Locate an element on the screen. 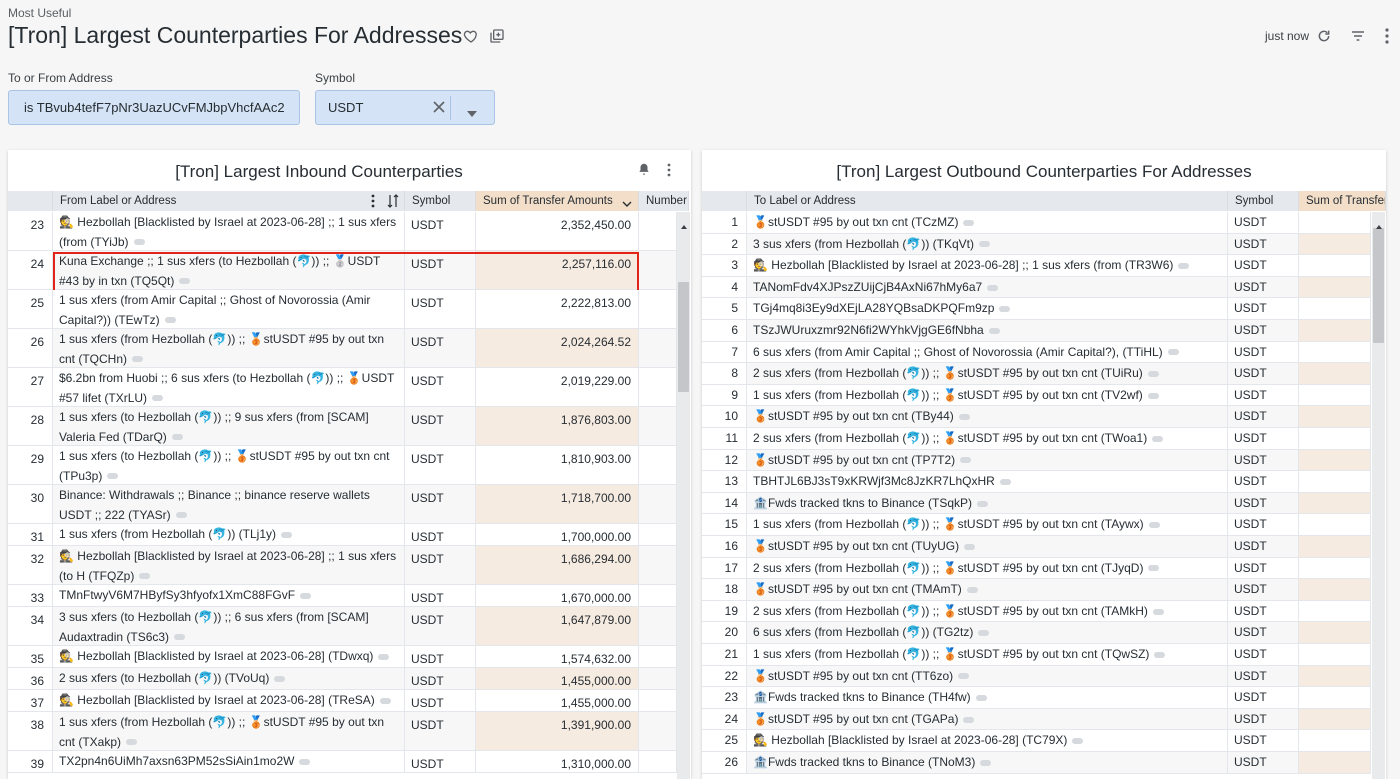 The image size is (1400, 779). chevron-down-icon is located at coordinates (472, 112).